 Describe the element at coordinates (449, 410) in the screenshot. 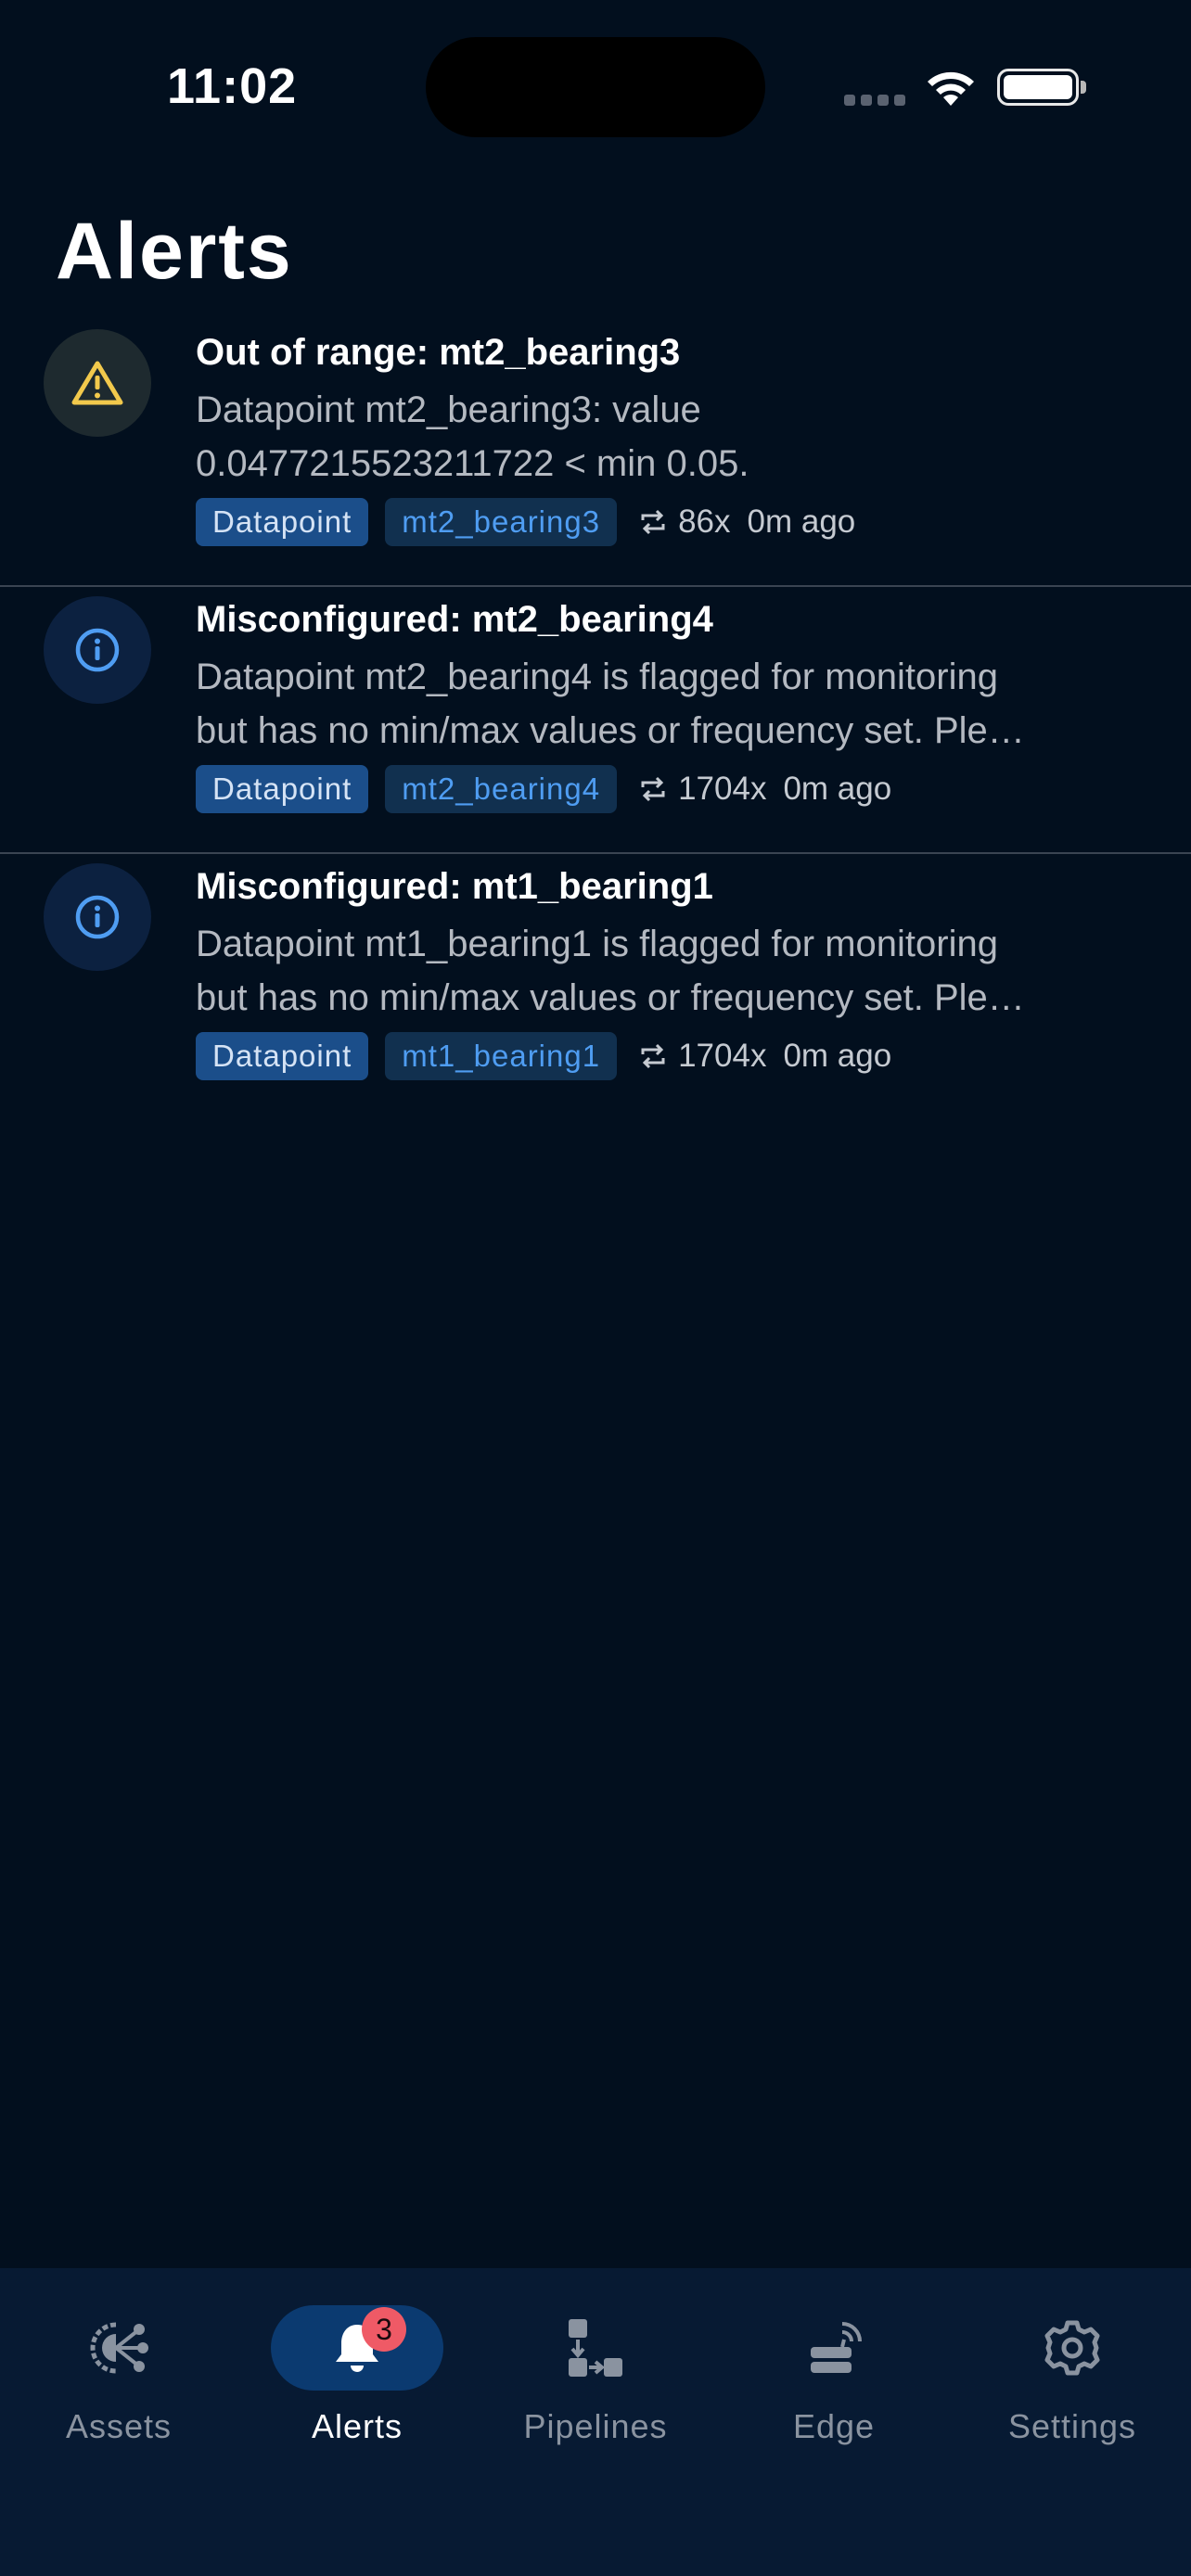

I see `alert-description-line: Datapoint mt2_bearing3: value` at that location.